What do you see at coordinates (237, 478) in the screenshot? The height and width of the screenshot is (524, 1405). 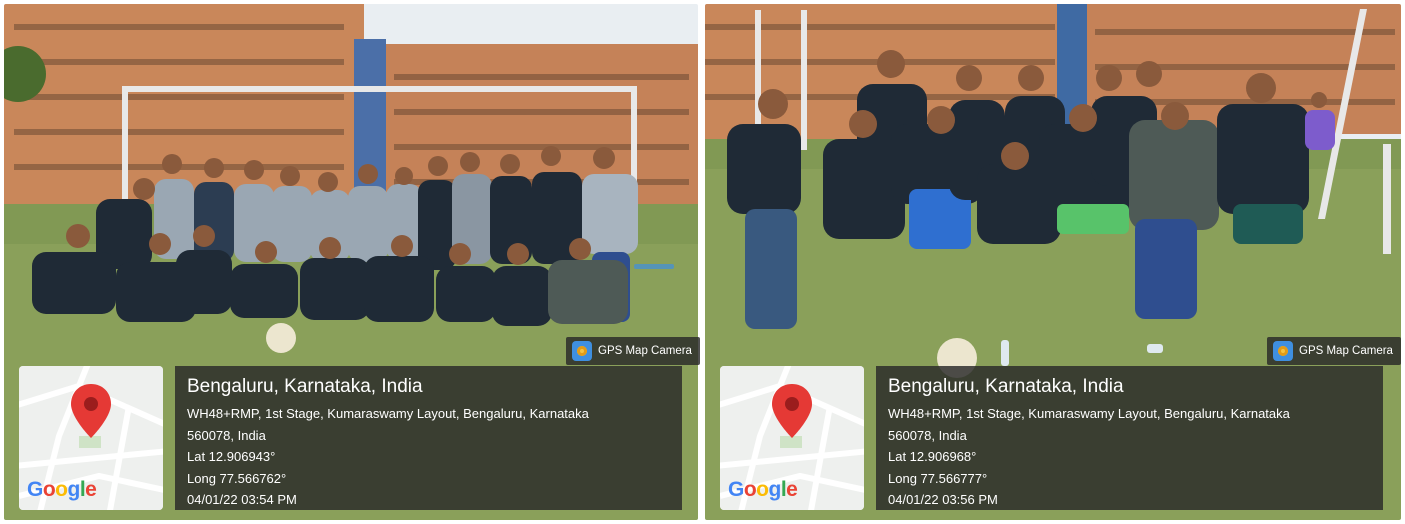 I see `longitude: Long 77.566762°` at bounding box center [237, 478].